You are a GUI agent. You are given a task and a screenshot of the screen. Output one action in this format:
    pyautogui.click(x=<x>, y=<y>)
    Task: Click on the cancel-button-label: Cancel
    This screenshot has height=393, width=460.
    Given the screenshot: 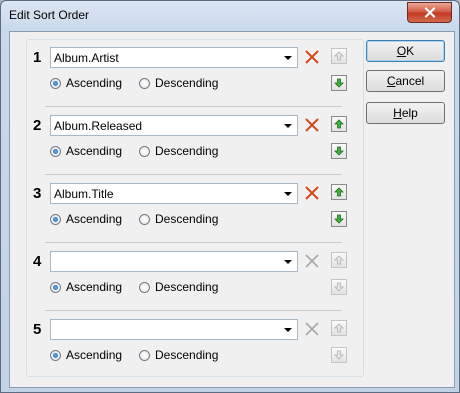 What is the action you would take?
    pyautogui.click(x=405, y=81)
    